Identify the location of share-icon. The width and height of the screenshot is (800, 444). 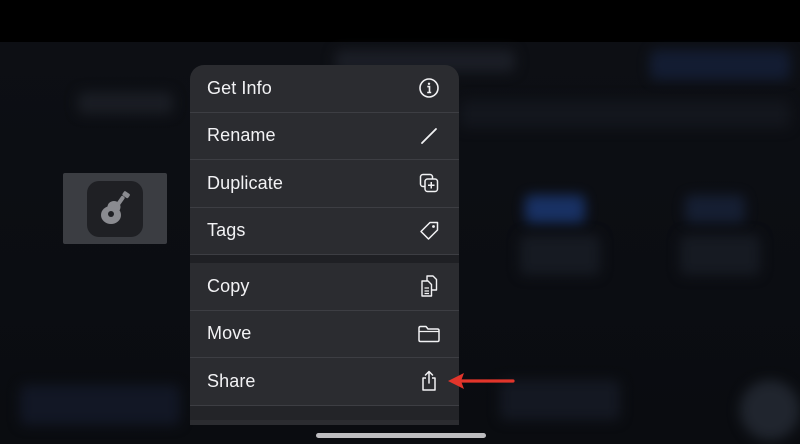
(429, 381).